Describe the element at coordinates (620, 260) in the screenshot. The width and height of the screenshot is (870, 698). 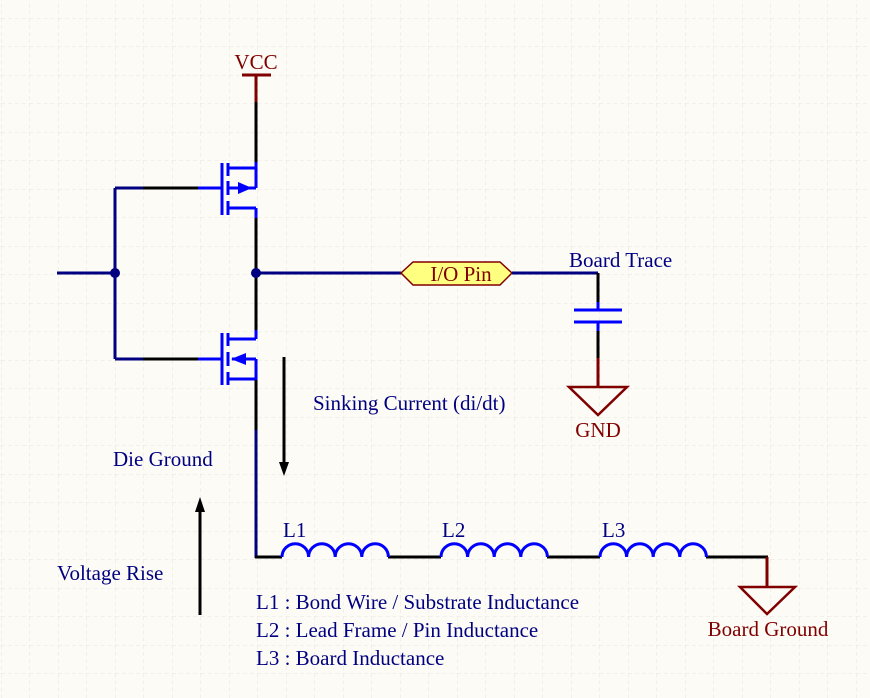
I see `board-trace-label: Board Trace` at that location.